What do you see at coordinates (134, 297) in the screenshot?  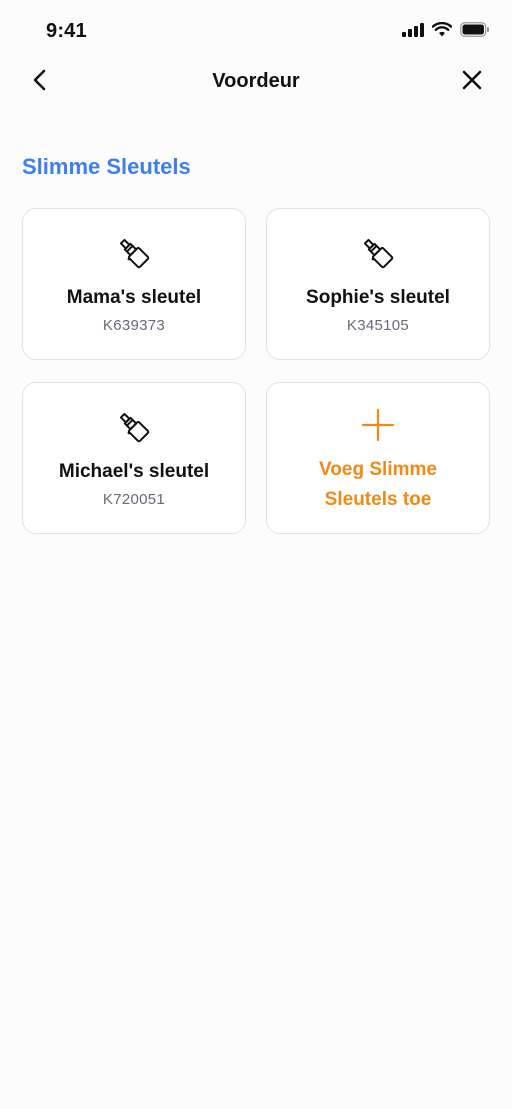 I see `key-name: Mama's sleutel` at bounding box center [134, 297].